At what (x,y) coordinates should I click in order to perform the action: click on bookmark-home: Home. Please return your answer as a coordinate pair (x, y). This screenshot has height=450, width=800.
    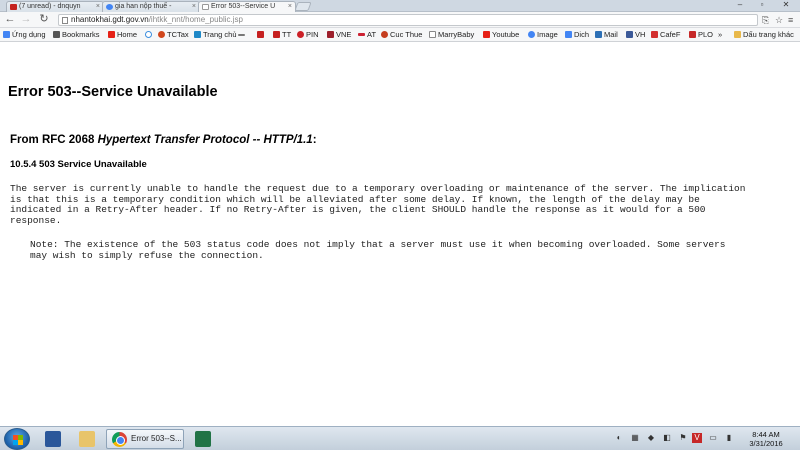
    Looking at the image, I should click on (122, 34).